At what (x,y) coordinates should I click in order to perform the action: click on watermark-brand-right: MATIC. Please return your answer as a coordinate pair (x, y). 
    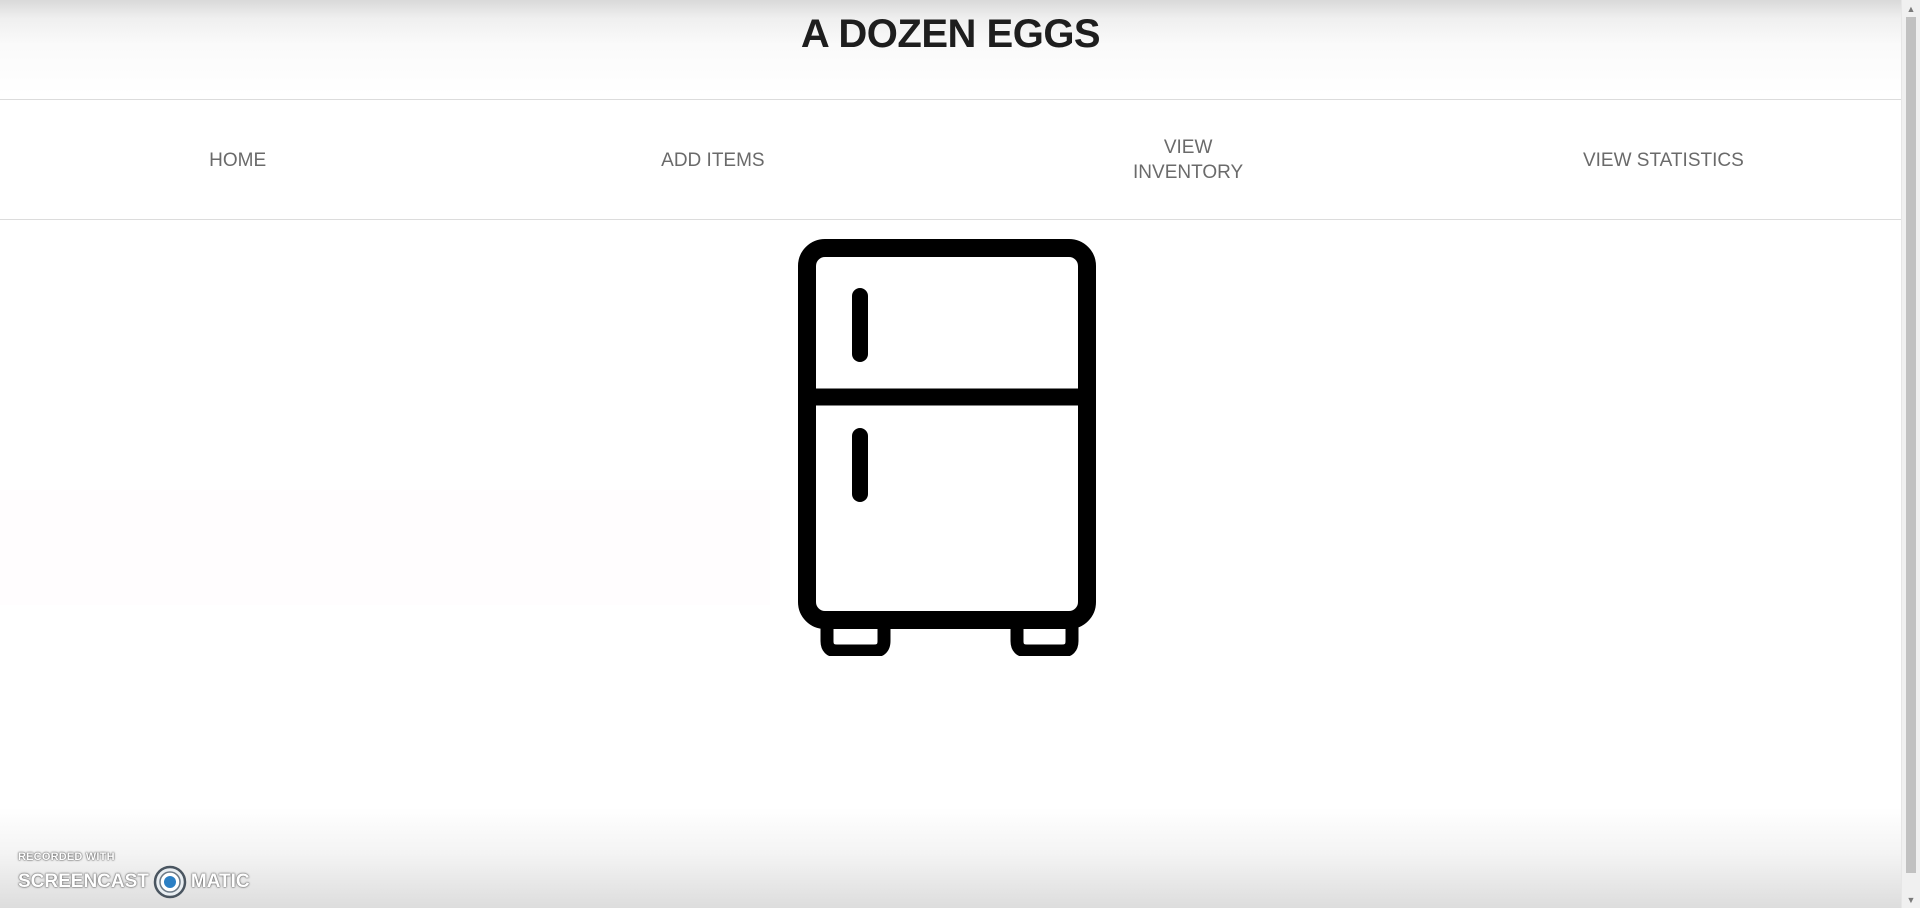
    Looking at the image, I should click on (220, 881).